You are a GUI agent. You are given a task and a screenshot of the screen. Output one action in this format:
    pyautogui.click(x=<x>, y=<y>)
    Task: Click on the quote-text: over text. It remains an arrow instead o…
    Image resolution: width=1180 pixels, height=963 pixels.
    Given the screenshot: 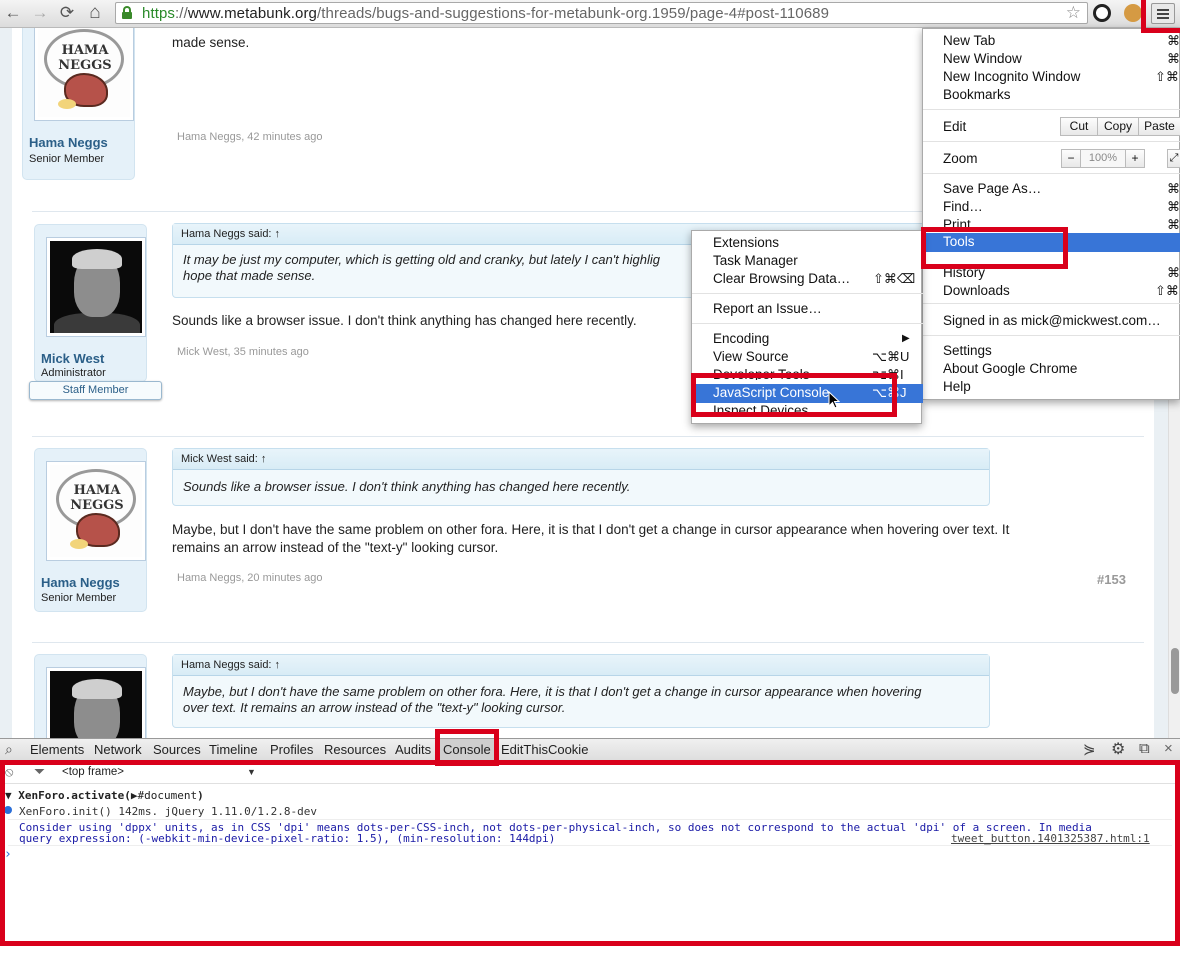 What is the action you would take?
    pyautogui.click(x=374, y=707)
    